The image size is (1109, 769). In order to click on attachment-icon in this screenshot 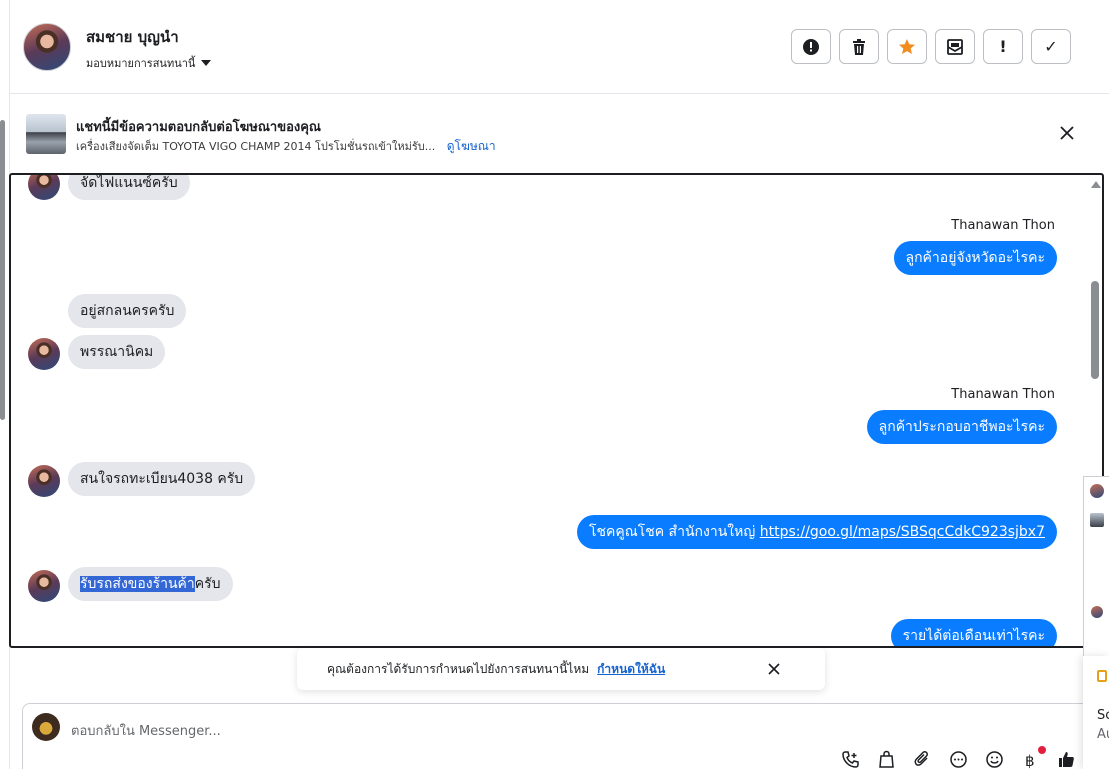, I will do `click(922, 759)`.